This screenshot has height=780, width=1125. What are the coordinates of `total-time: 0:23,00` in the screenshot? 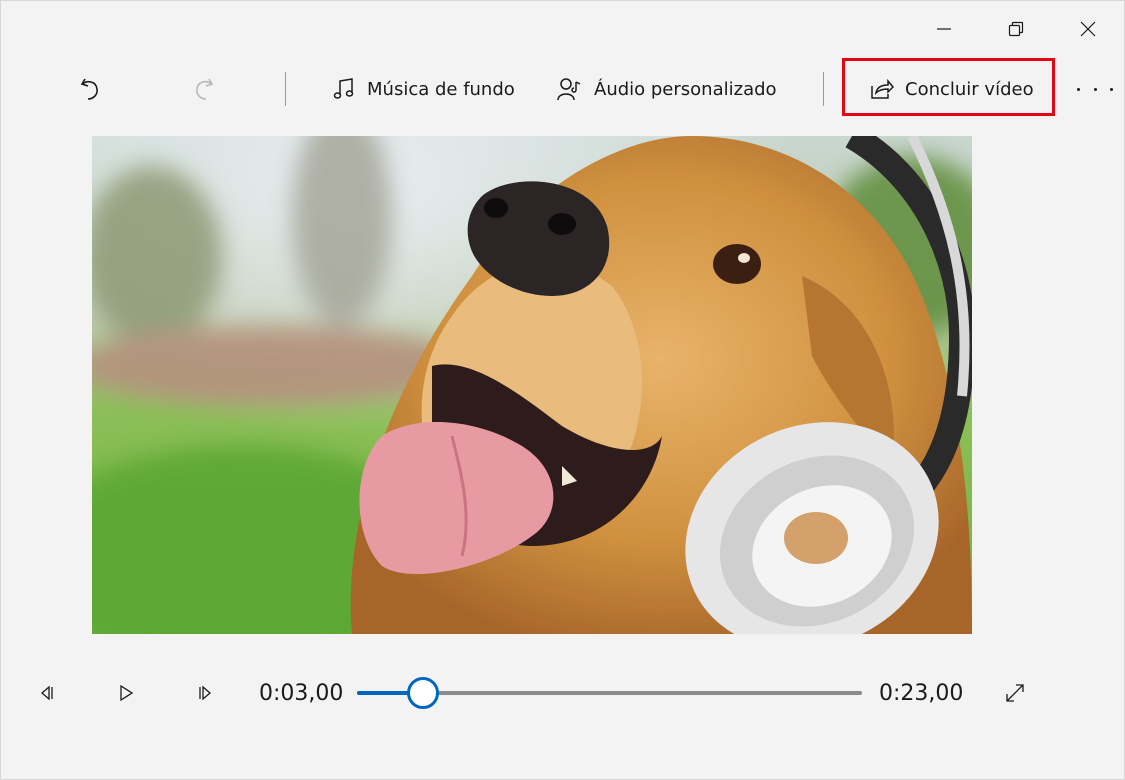 It's located at (921, 693).